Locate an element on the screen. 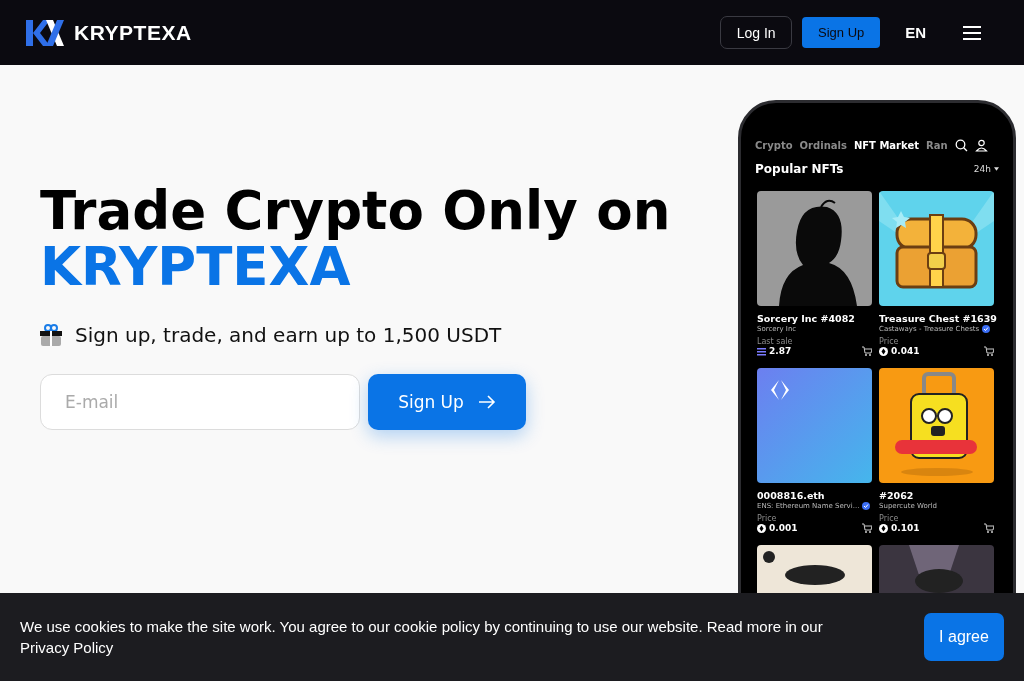  price-label: Last sale is located at coordinates (775, 341).